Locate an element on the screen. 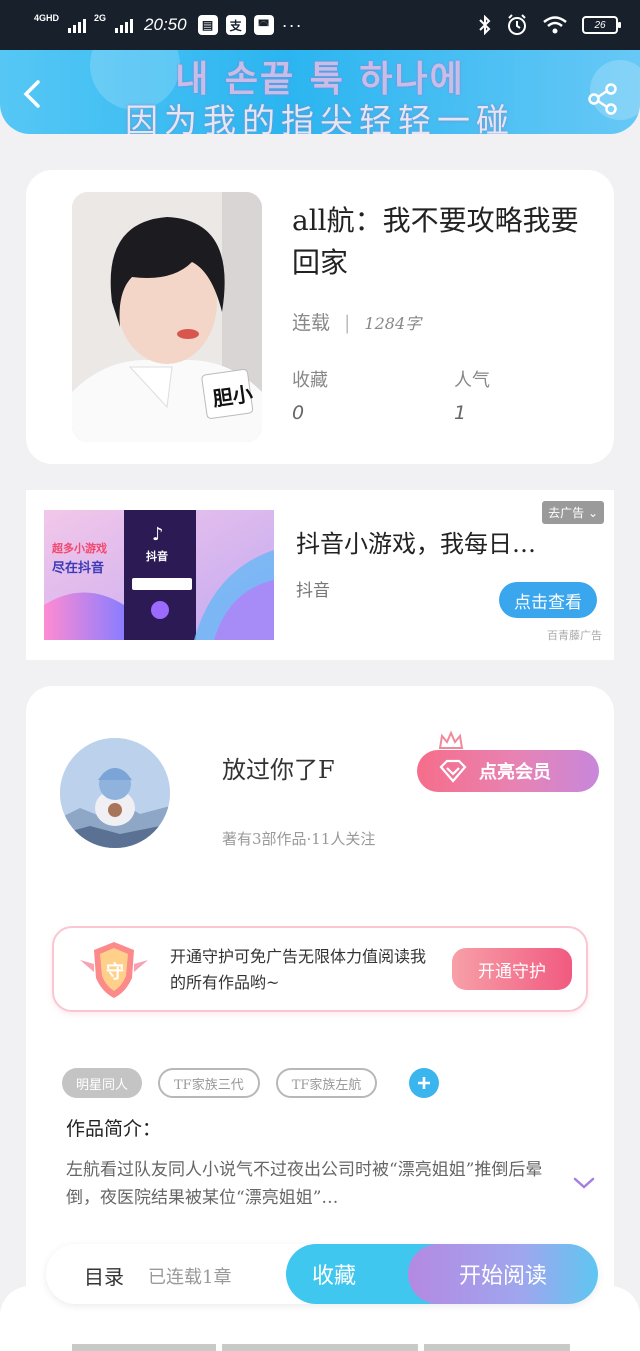  intro-label: 作品简介： is located at coordinates (114, 1129).